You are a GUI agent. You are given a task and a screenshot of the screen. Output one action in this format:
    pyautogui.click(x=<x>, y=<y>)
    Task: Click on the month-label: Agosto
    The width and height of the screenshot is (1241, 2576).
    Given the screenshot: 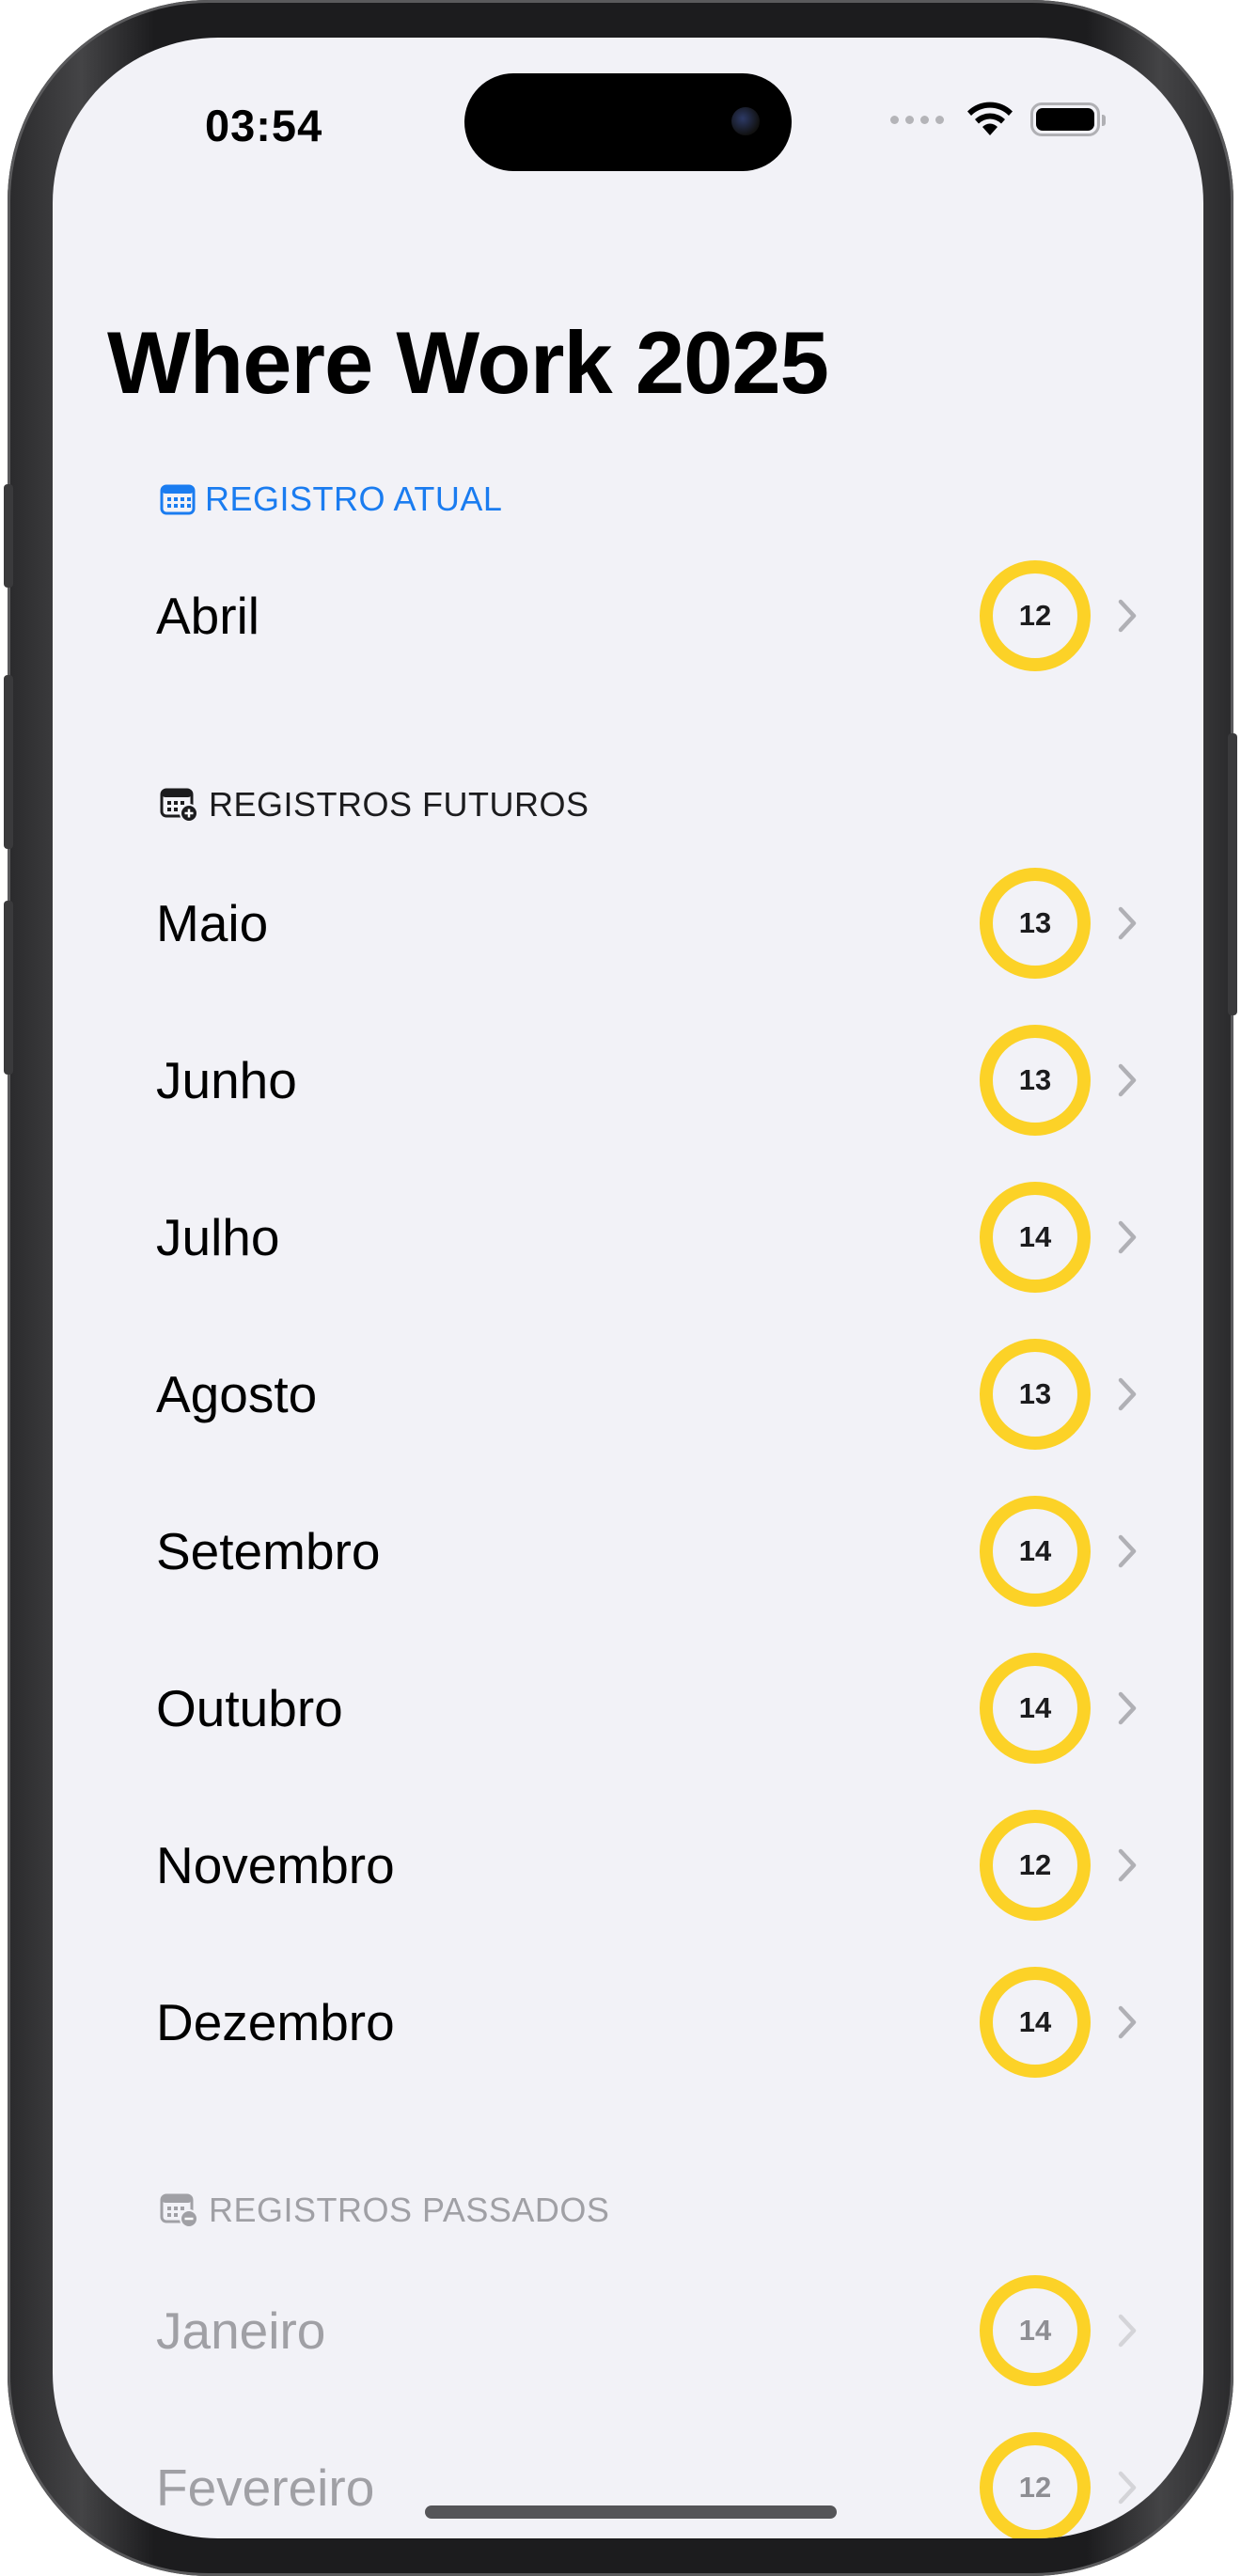 What is the action you would take?
    pyautogui.click(x=237, y=1394)
    